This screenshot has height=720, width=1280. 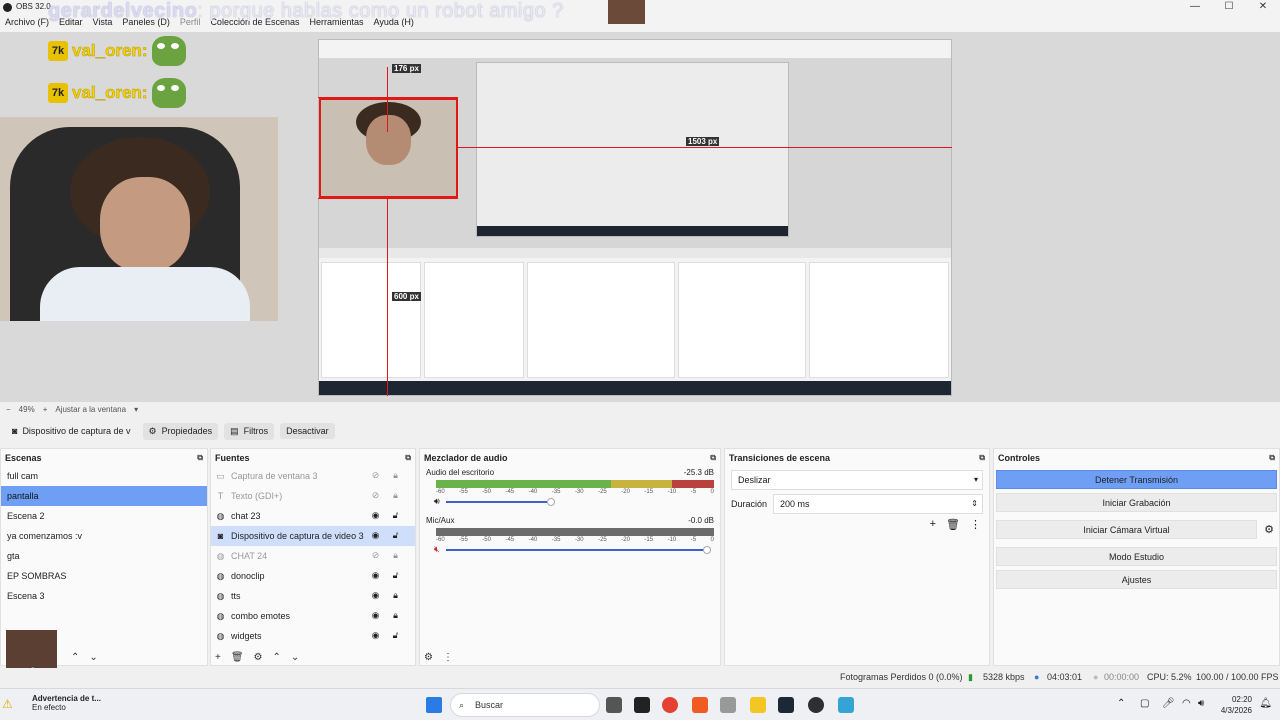 I want to click on start-recording-button: Iniciar Grabación, so click(x=1136, y=502).